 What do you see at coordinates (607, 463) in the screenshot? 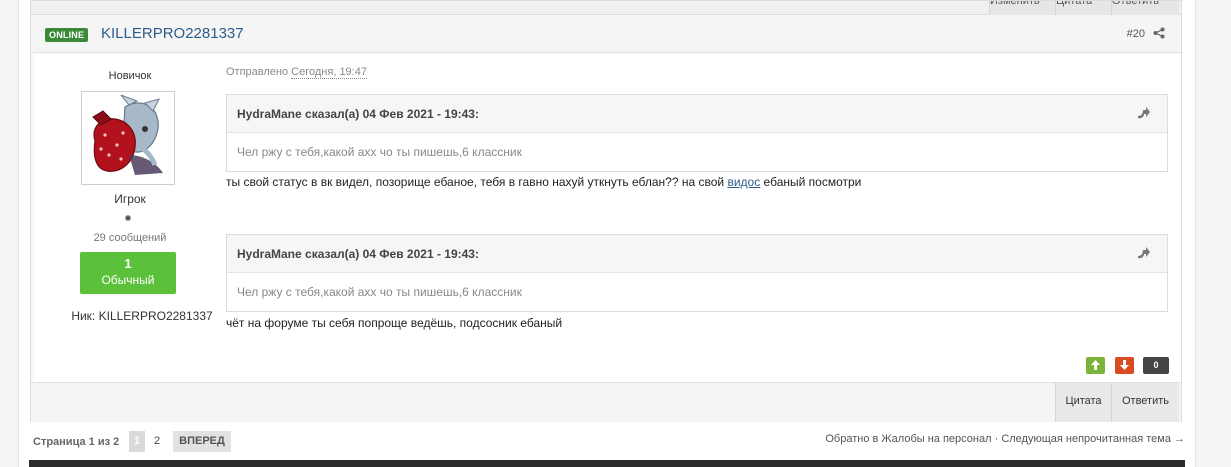
I see `footer-bar` at bounding box center [607, 463].